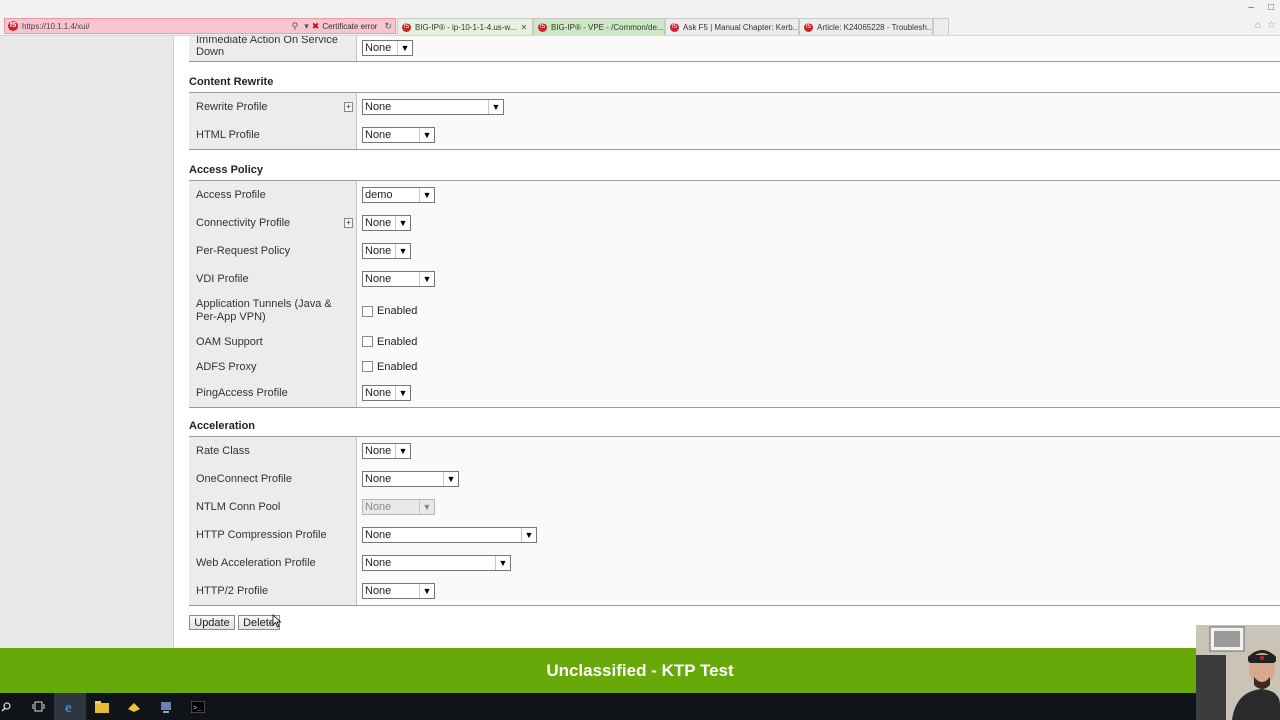  I want to click on row-label: PingAccess Profile, so click(273, 393).